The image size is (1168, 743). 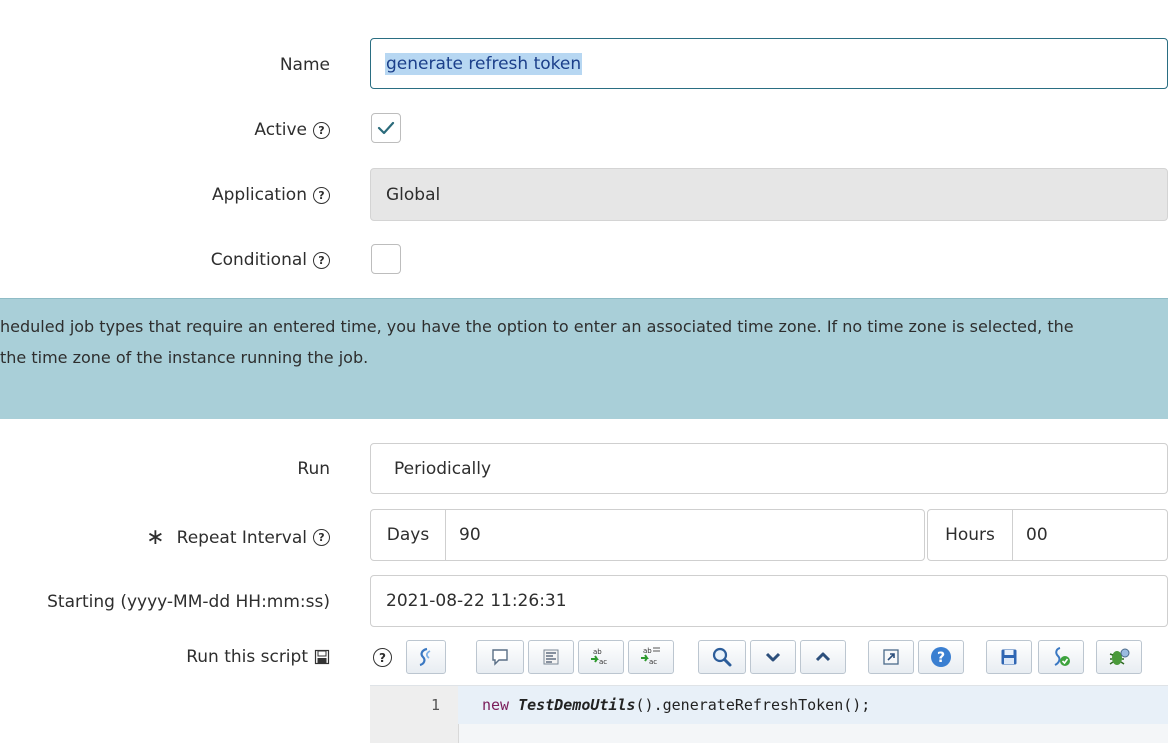 I want to click on replace-icon: ab ac, so click(x=599, y=657).